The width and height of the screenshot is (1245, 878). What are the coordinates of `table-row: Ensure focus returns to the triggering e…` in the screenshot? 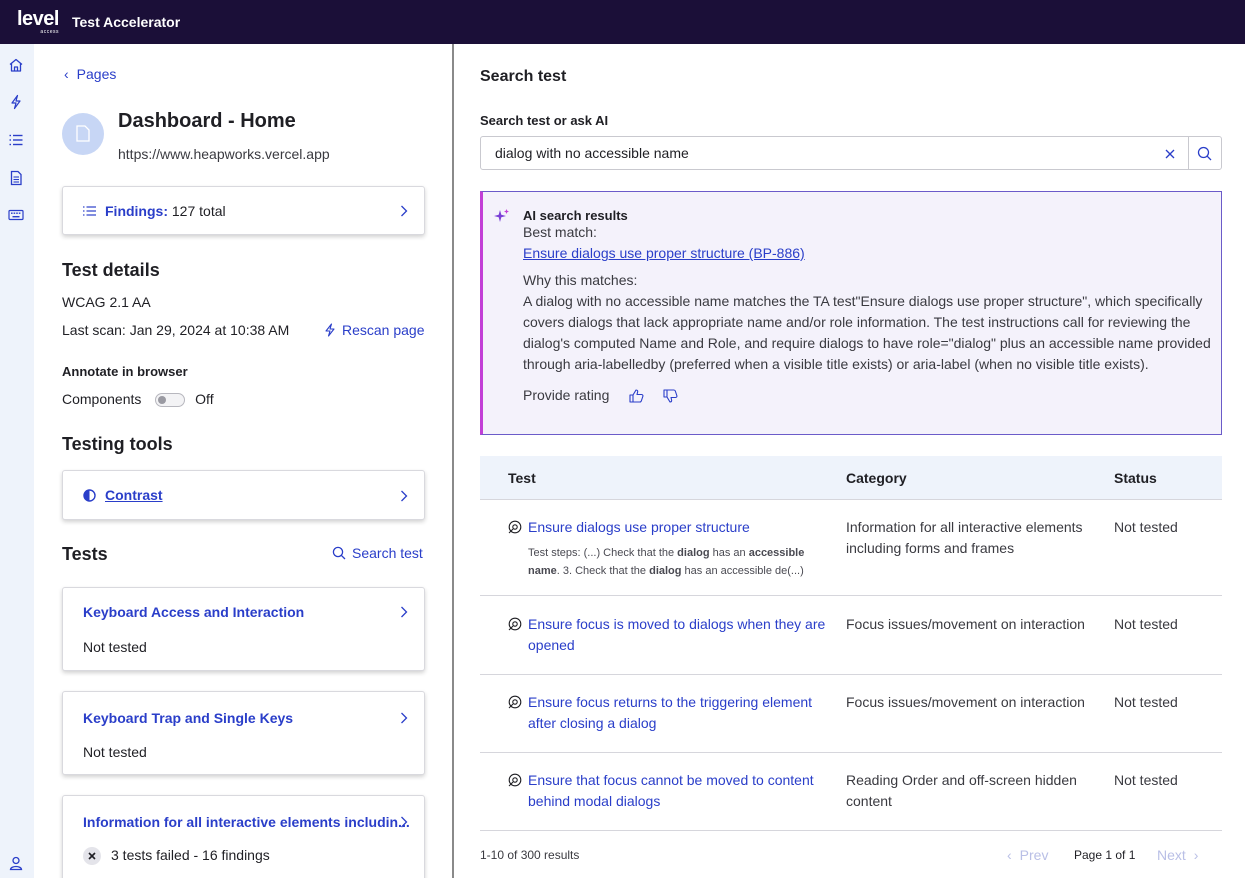 It's located at (851, 714).